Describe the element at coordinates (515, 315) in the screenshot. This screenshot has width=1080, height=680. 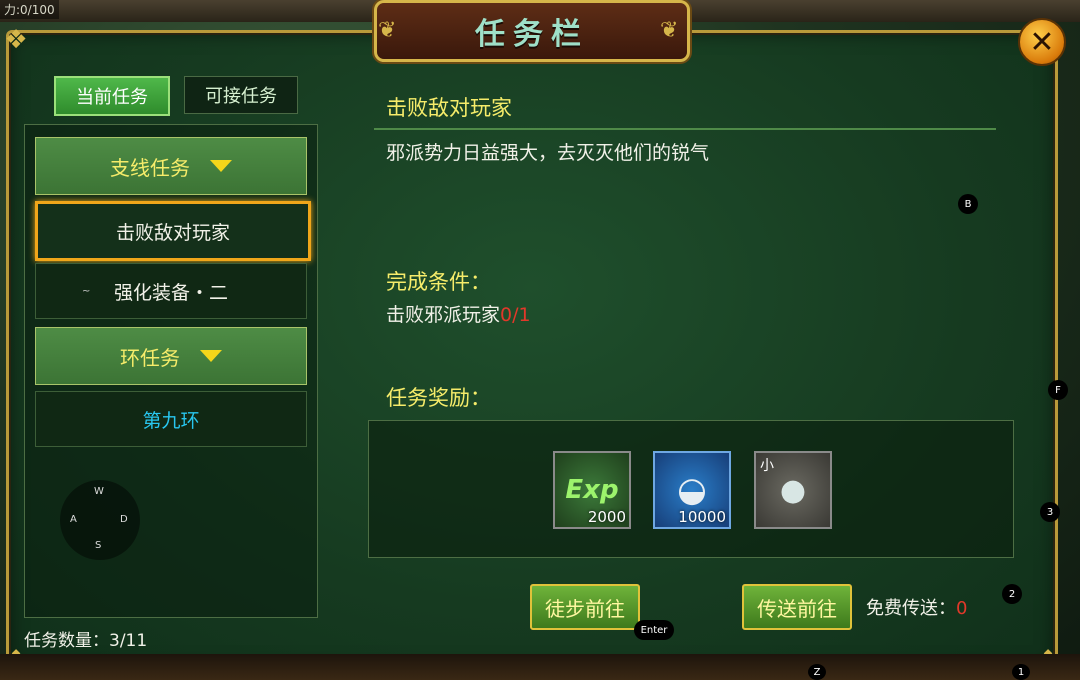
I see `condition-progress: 0/1` at that location.